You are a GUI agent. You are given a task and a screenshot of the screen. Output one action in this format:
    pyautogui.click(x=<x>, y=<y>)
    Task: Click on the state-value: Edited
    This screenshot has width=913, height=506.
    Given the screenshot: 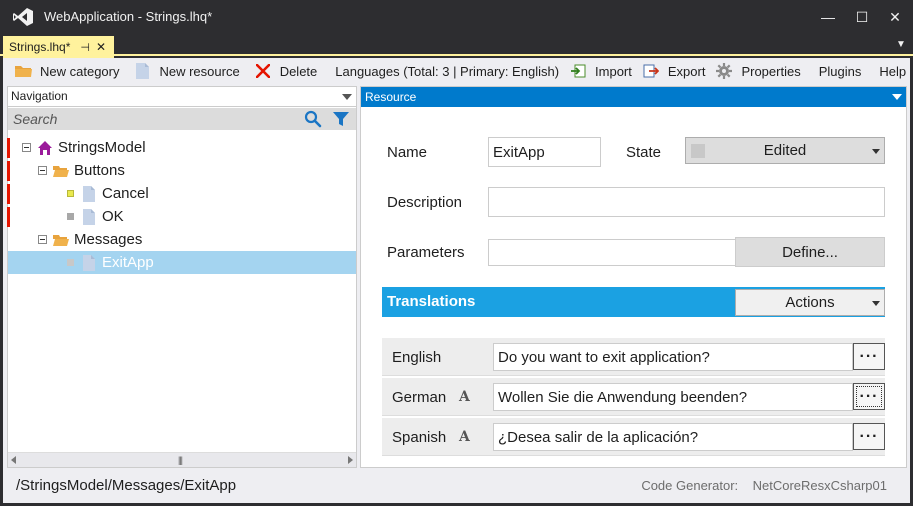 What is the action you would take?
    pyautogui.click(x=785, y=150)
    